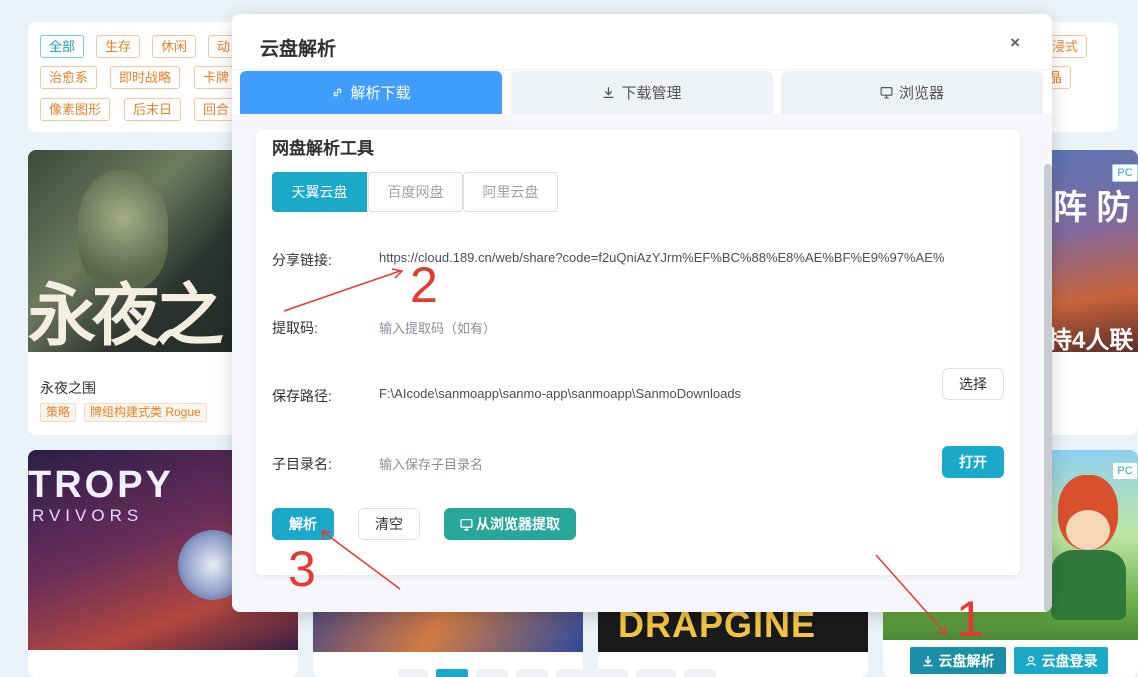 Image resolution: width=1138 pixels, height=677 pixels. I want to click on user-icon, so click(1030, 660).